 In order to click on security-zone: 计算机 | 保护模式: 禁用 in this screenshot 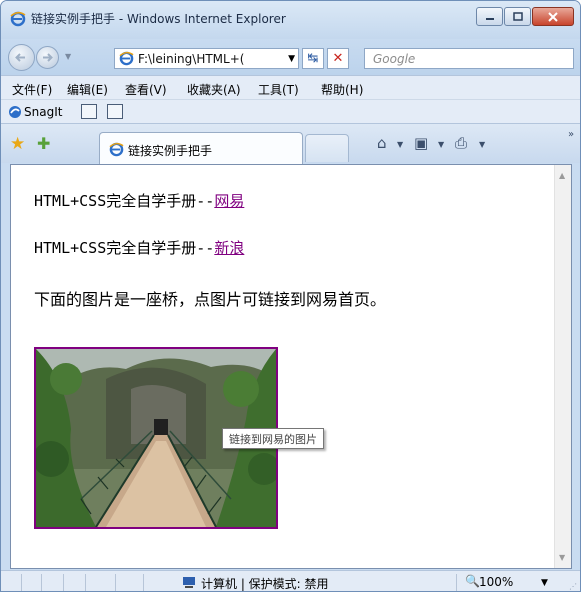, I will do `click(265, 583)`.